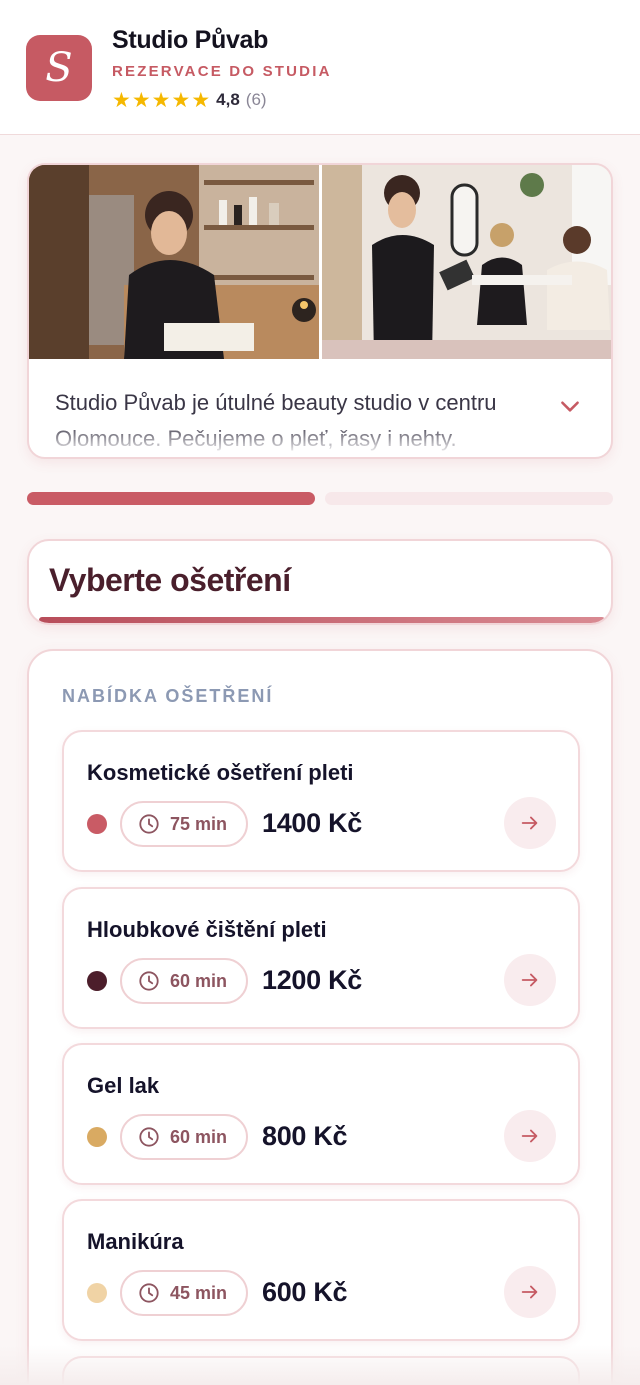 The height and width of the screenshot is (1385, 640). Describe the element at coordinates (207, 929) in the screenshot. I see `service-name: Hloubkové čištění pleti` at that location.